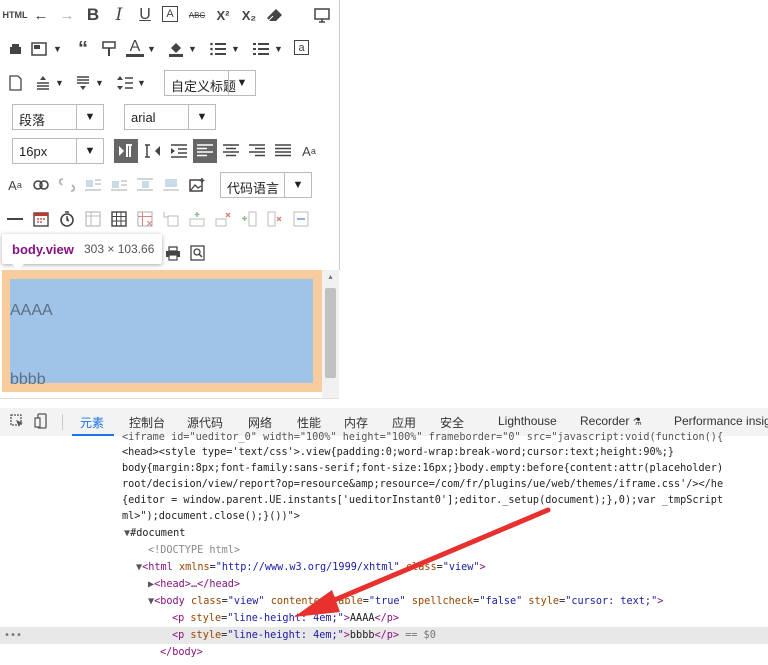  Describe the element at coordinates (205, 151) in the screenshot. I see `align-left-icon` at that location.